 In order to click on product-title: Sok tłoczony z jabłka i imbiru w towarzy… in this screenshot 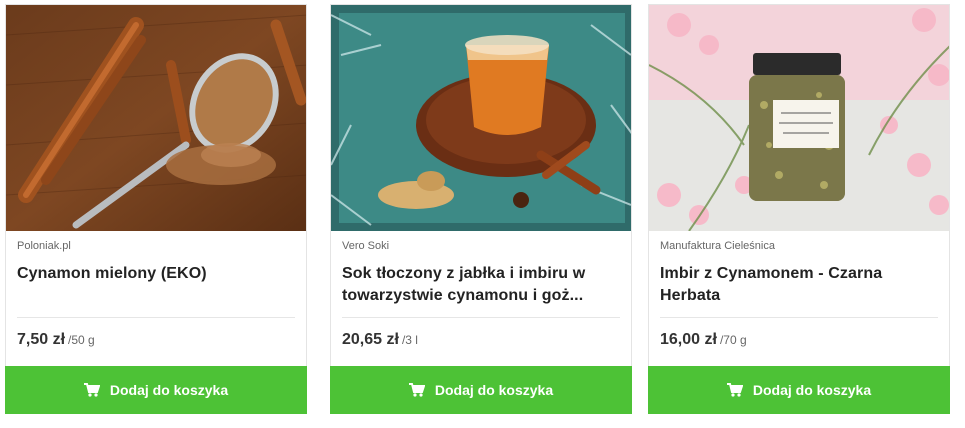, I will do `click(478, 285)`.